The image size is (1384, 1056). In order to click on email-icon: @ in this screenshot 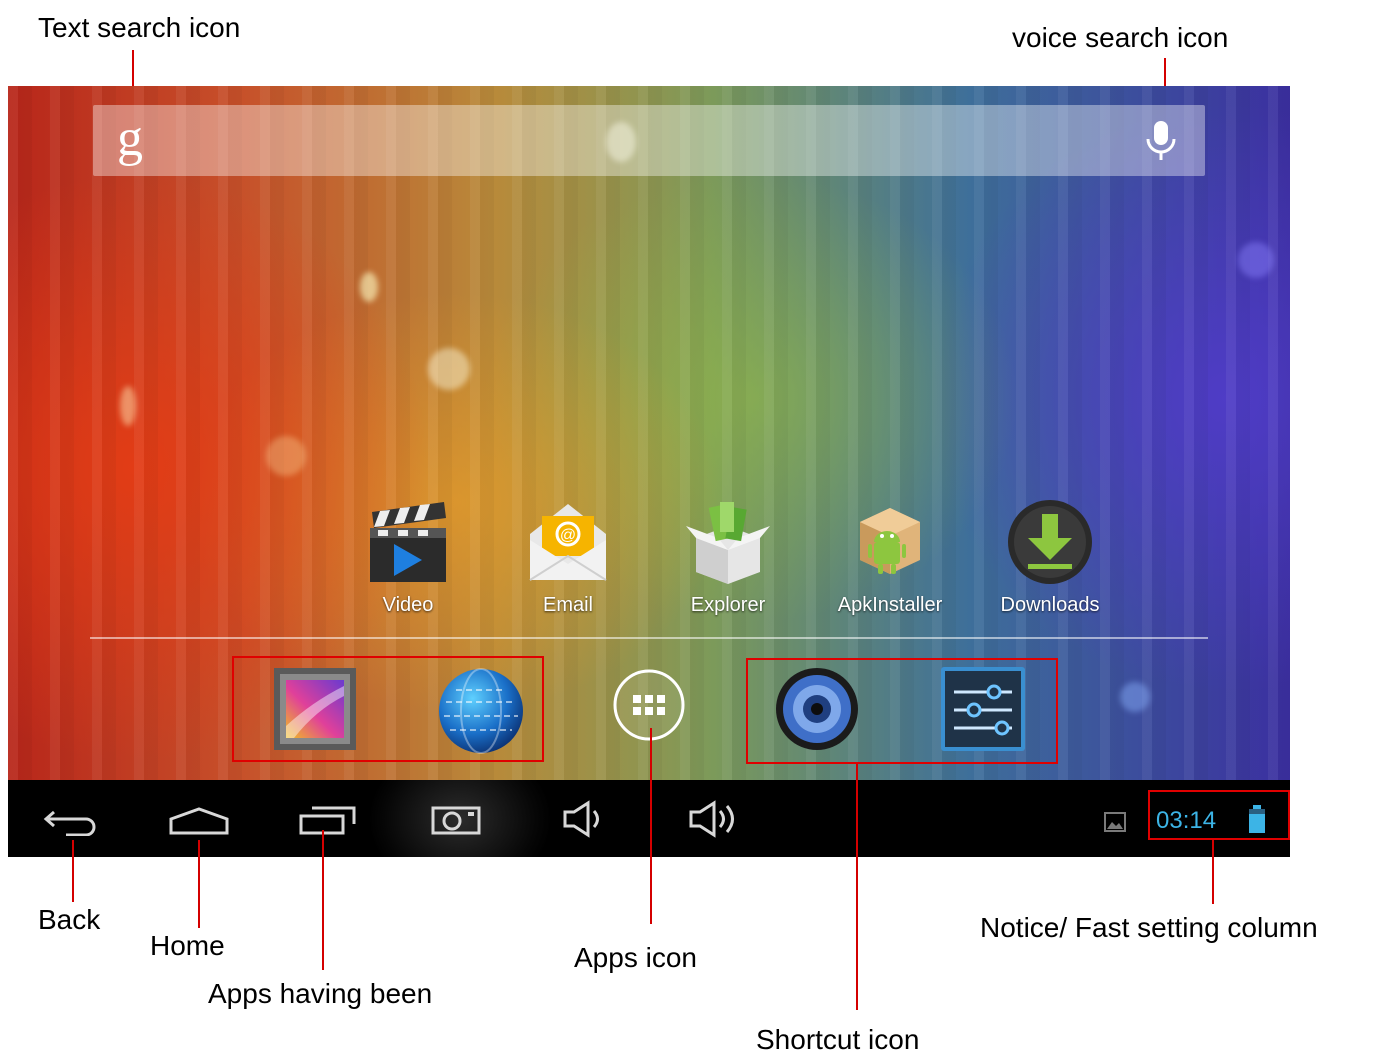, I will do `click(568, 542)`.